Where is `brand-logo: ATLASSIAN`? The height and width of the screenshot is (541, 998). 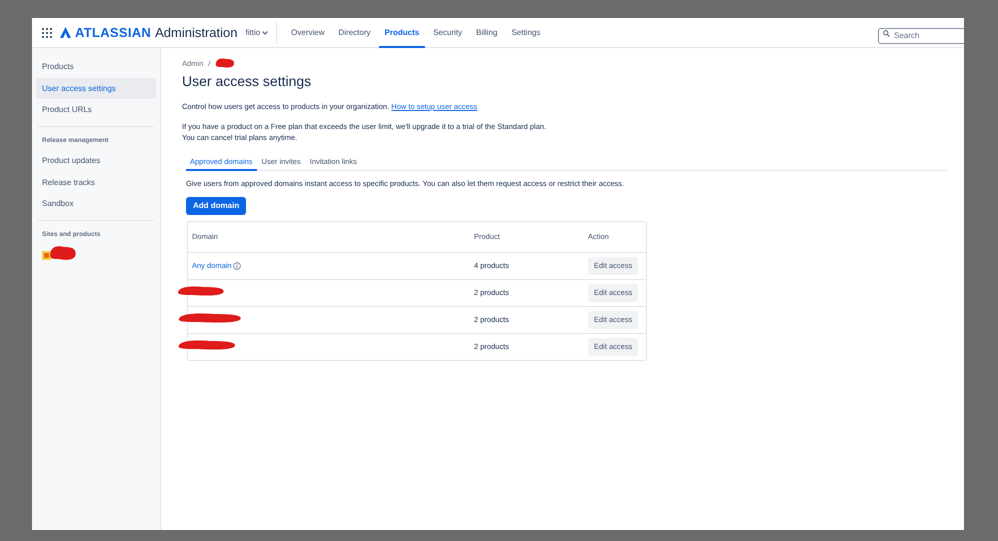 brand-logo: ATLASSIAN is located at coordinates (113, 32).